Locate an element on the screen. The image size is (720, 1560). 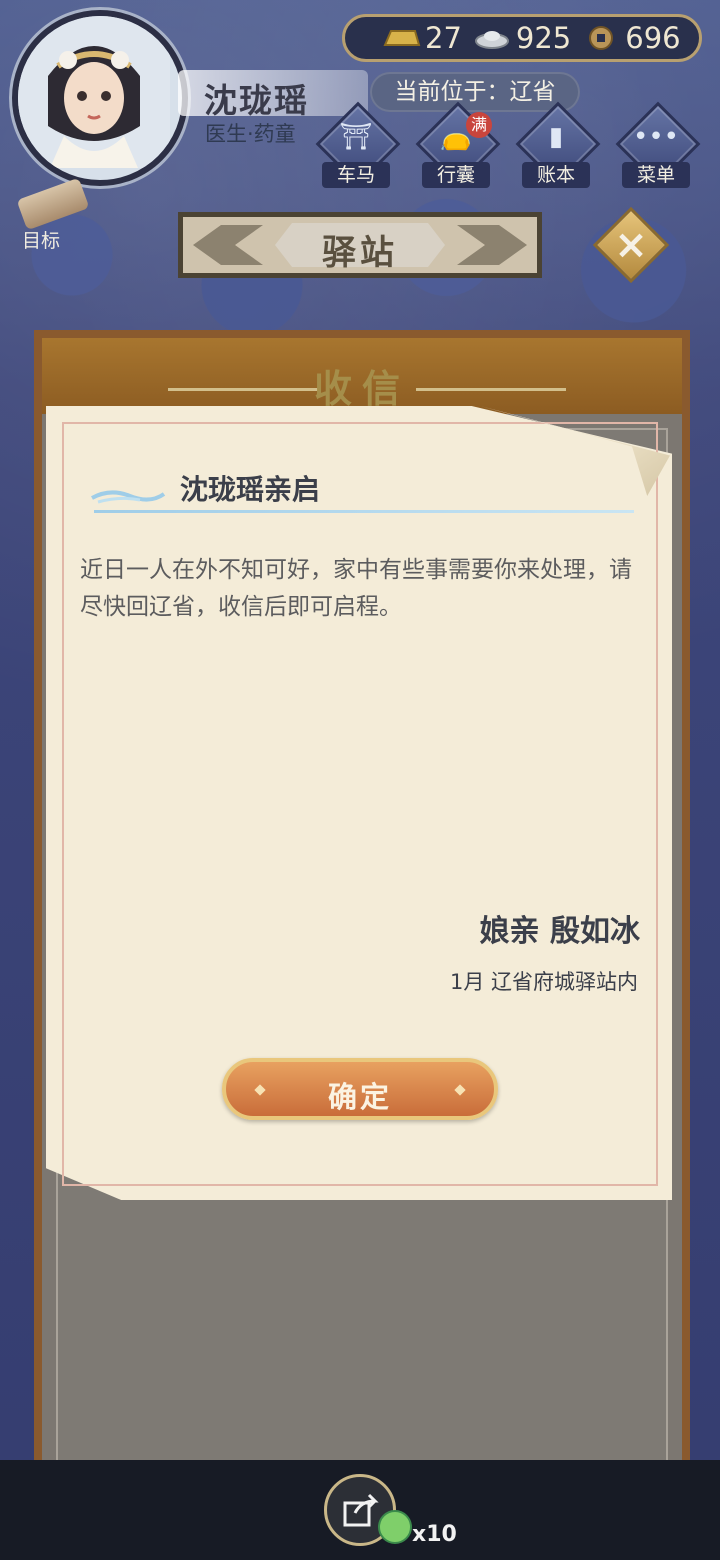
silver-count: 925 is located at coordinates (543, 38).